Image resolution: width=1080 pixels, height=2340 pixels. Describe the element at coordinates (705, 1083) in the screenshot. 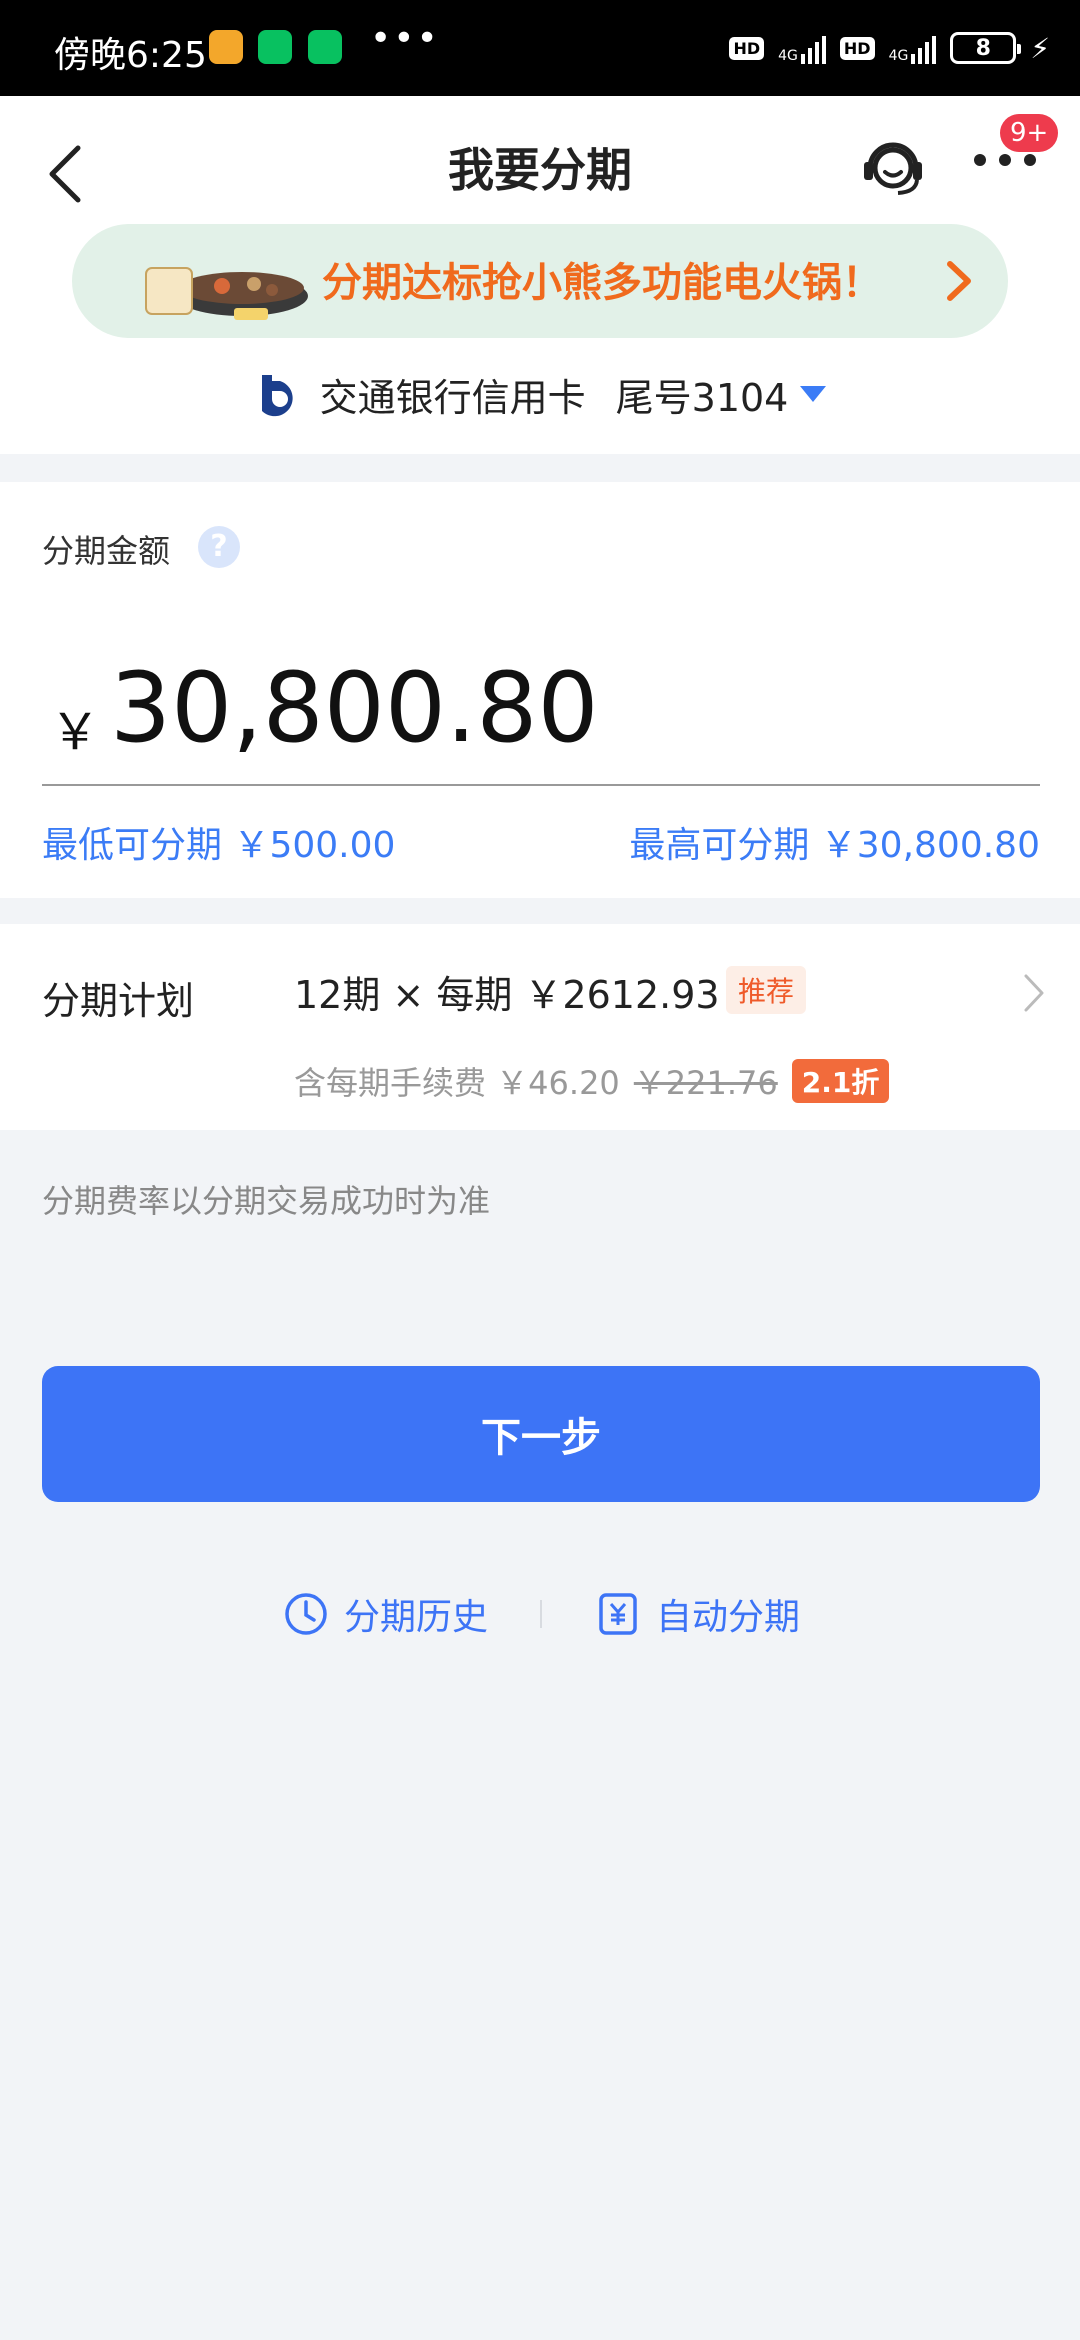

I see `original-fee: ￥221.76` at that location.